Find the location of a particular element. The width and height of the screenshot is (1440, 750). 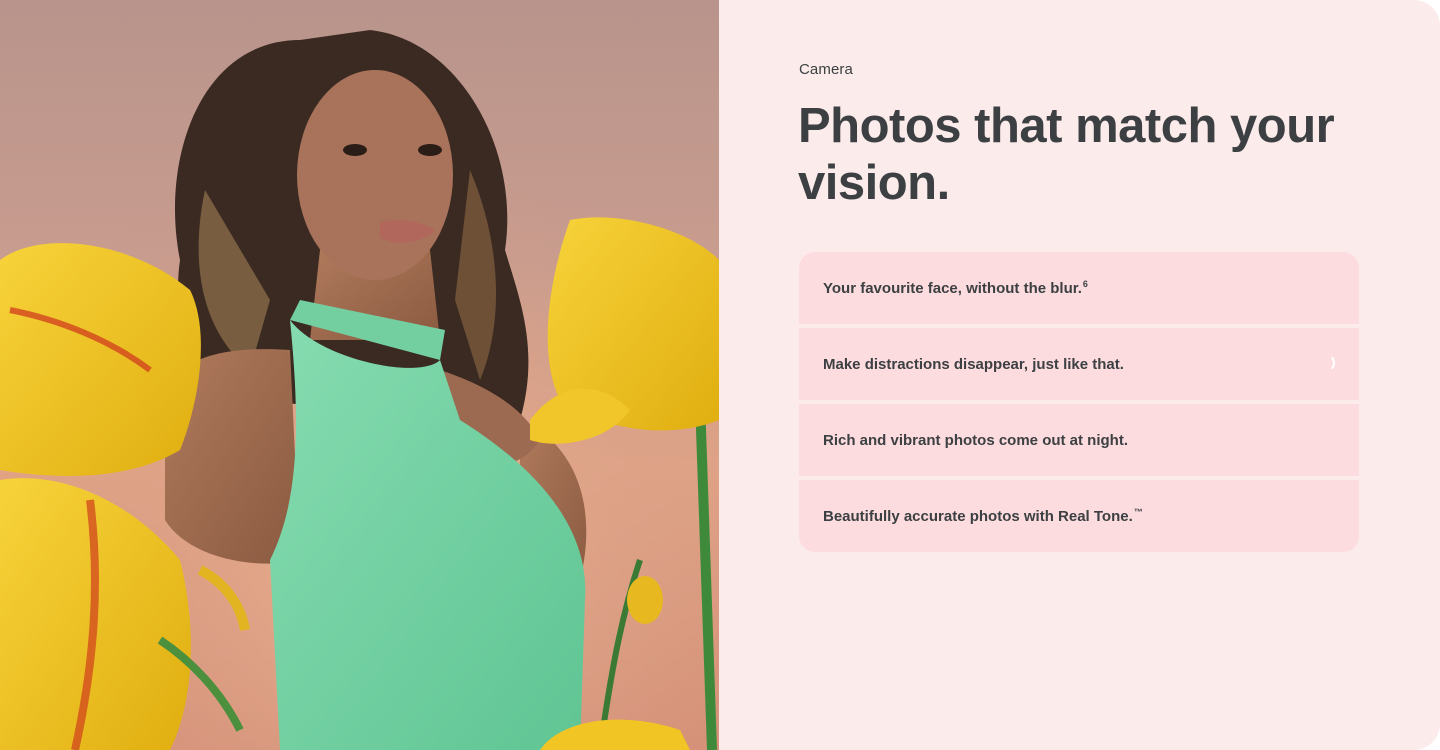

footnote-marker: 6 is located at coordinates (1085, 284).